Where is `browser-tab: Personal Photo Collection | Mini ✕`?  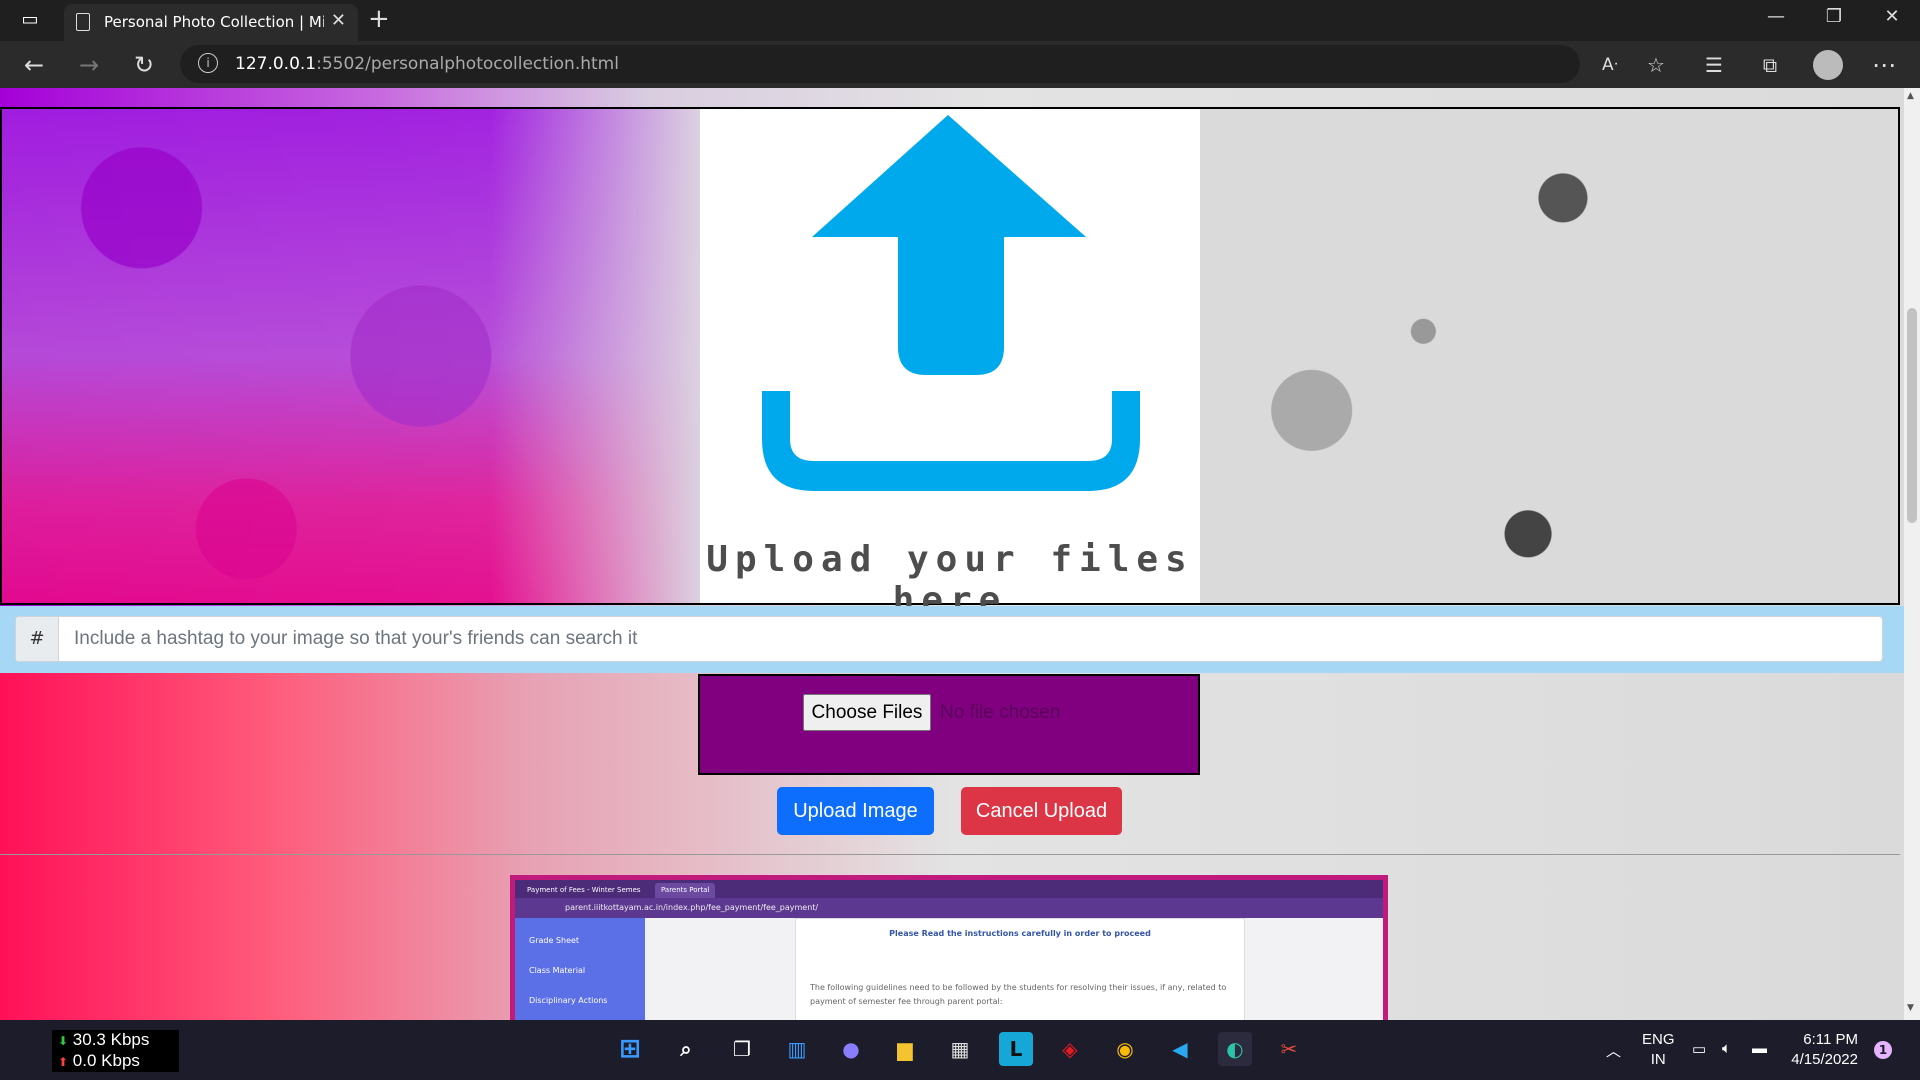
browser-tab: Personal Photo Collection | Mini ✕ is located at coordinates (211, 22).